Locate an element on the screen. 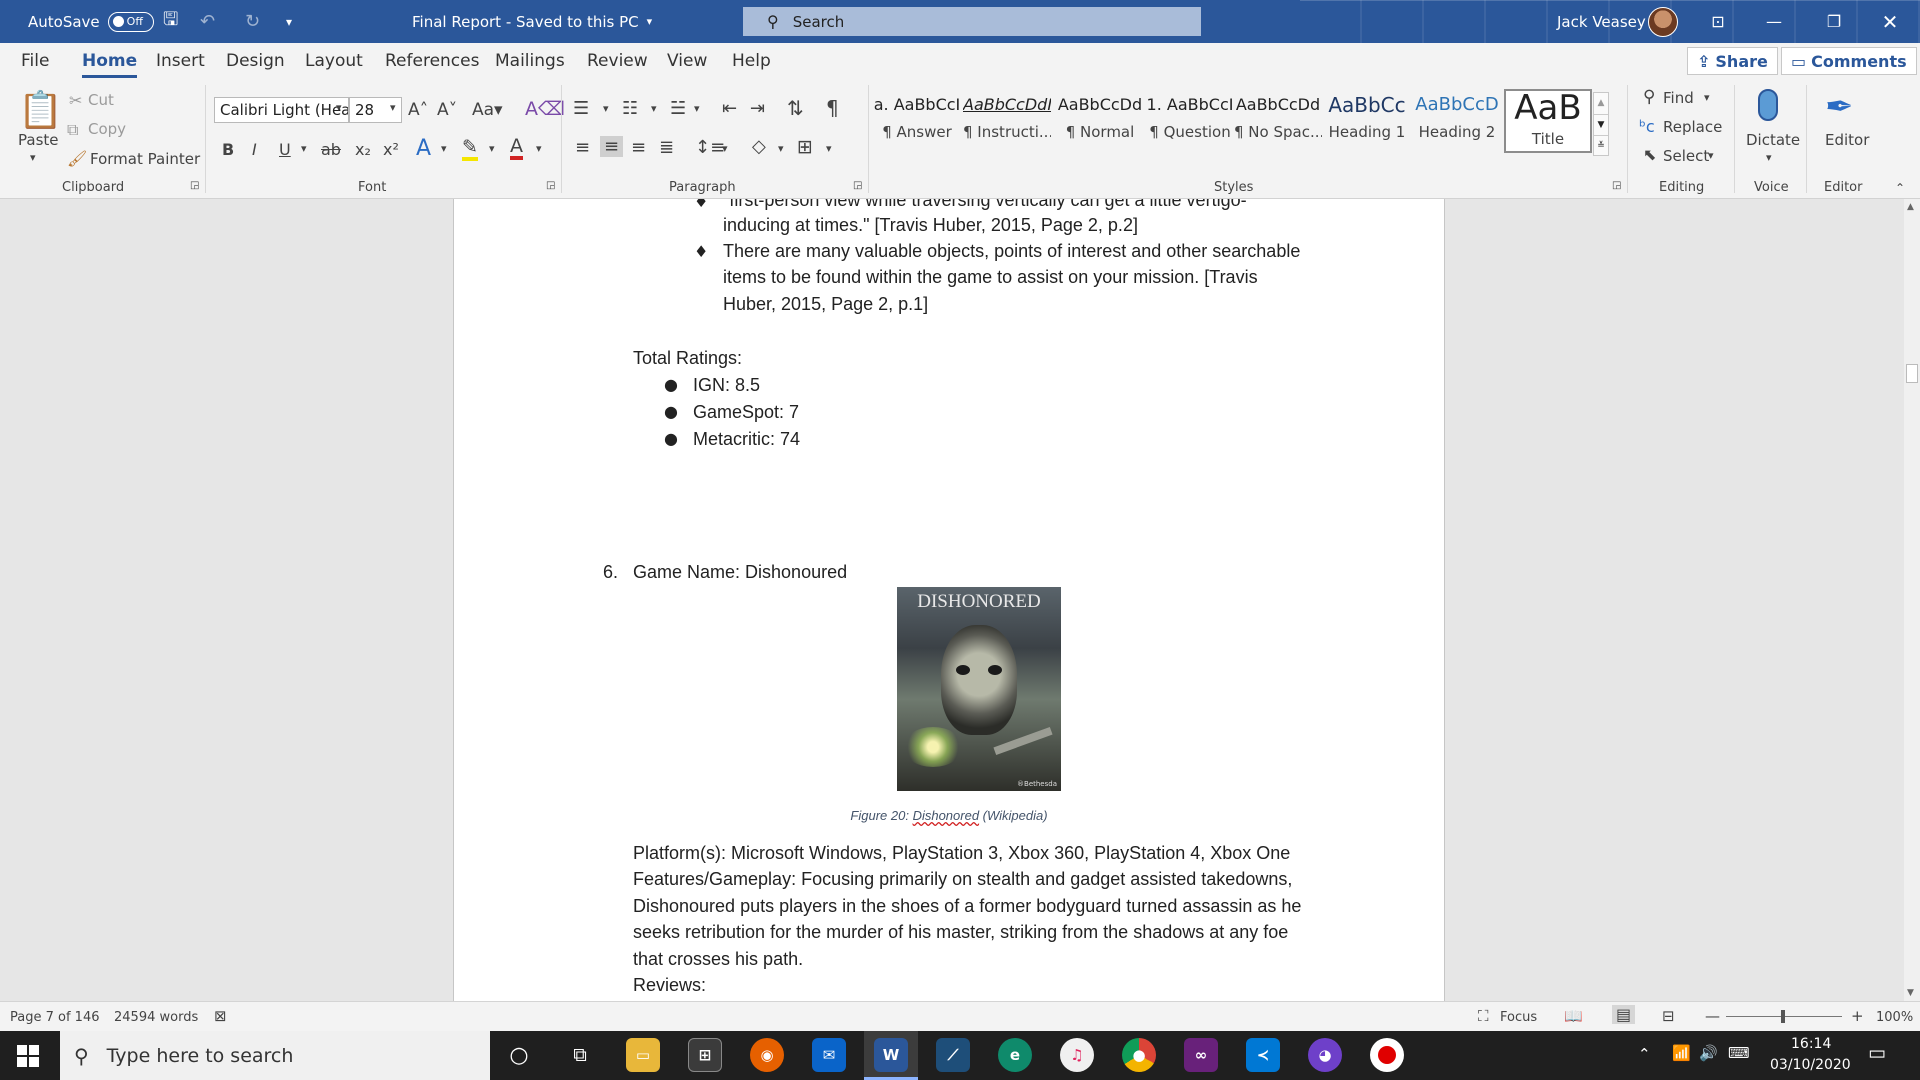 The image size is (1920, 1080). find-button: Find is located at coordinates (1678, 98).